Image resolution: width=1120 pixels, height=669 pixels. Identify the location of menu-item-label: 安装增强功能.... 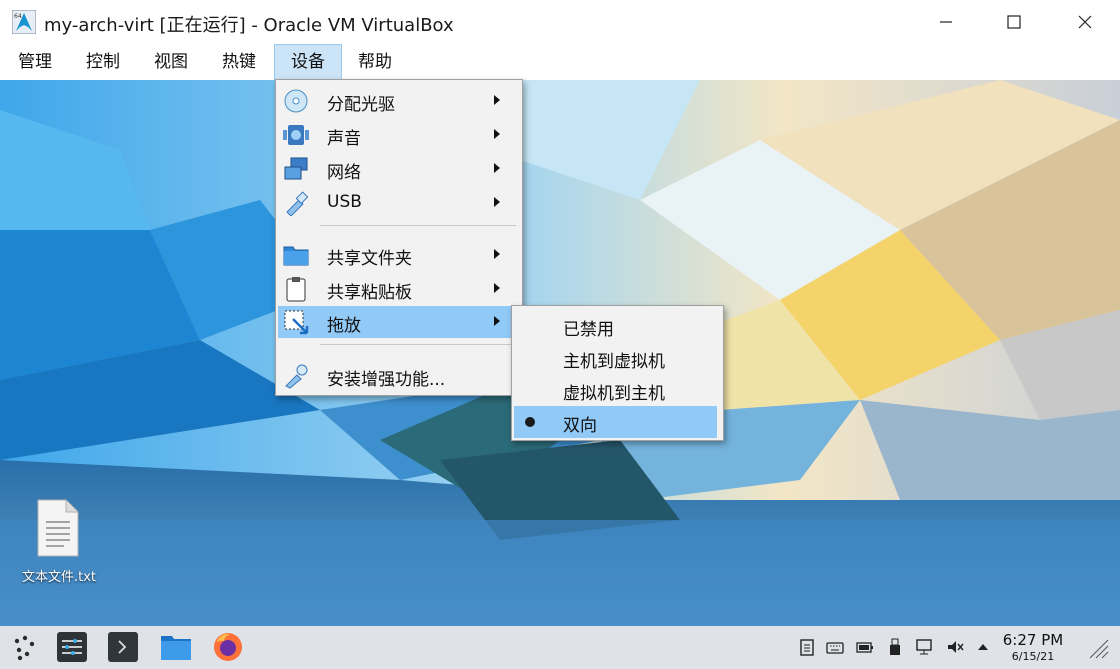
(386, 380).